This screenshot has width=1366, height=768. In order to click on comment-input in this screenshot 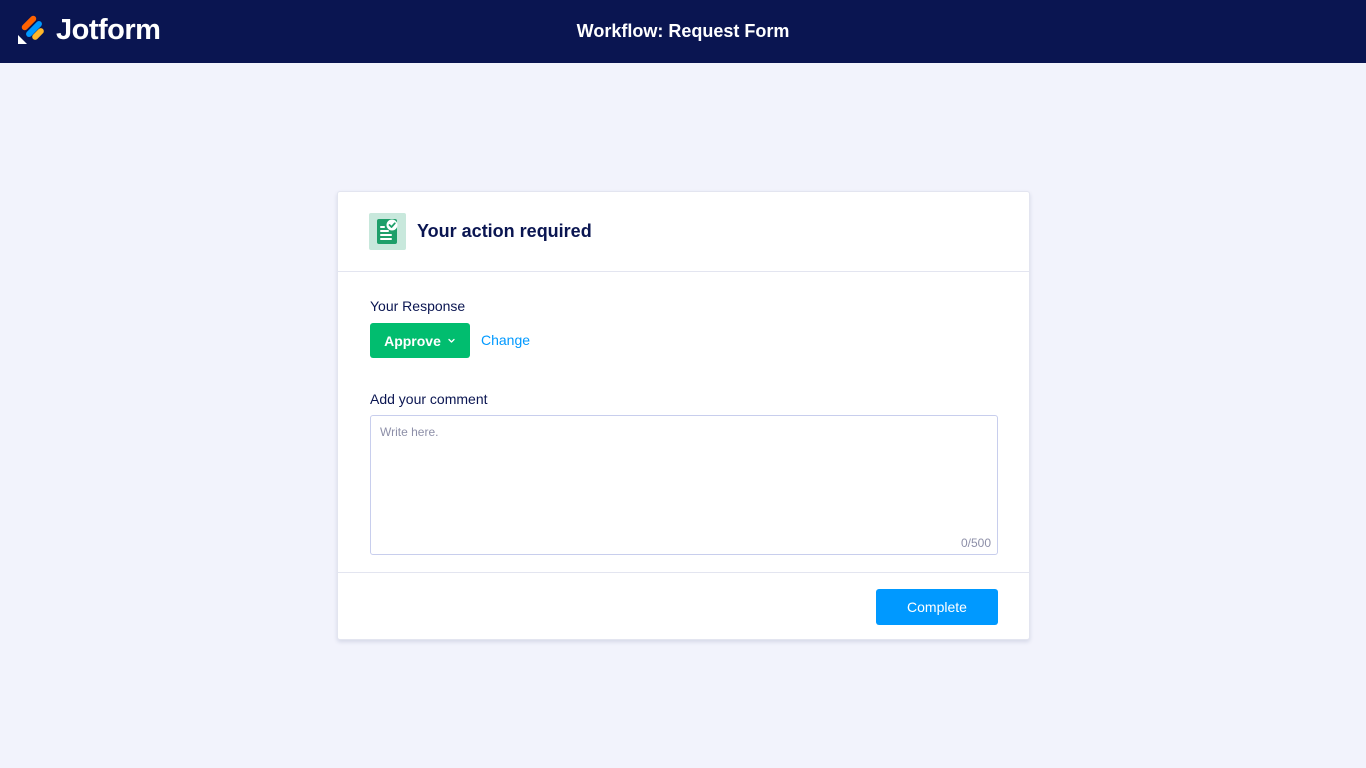, I will do `click(684, 485)`.